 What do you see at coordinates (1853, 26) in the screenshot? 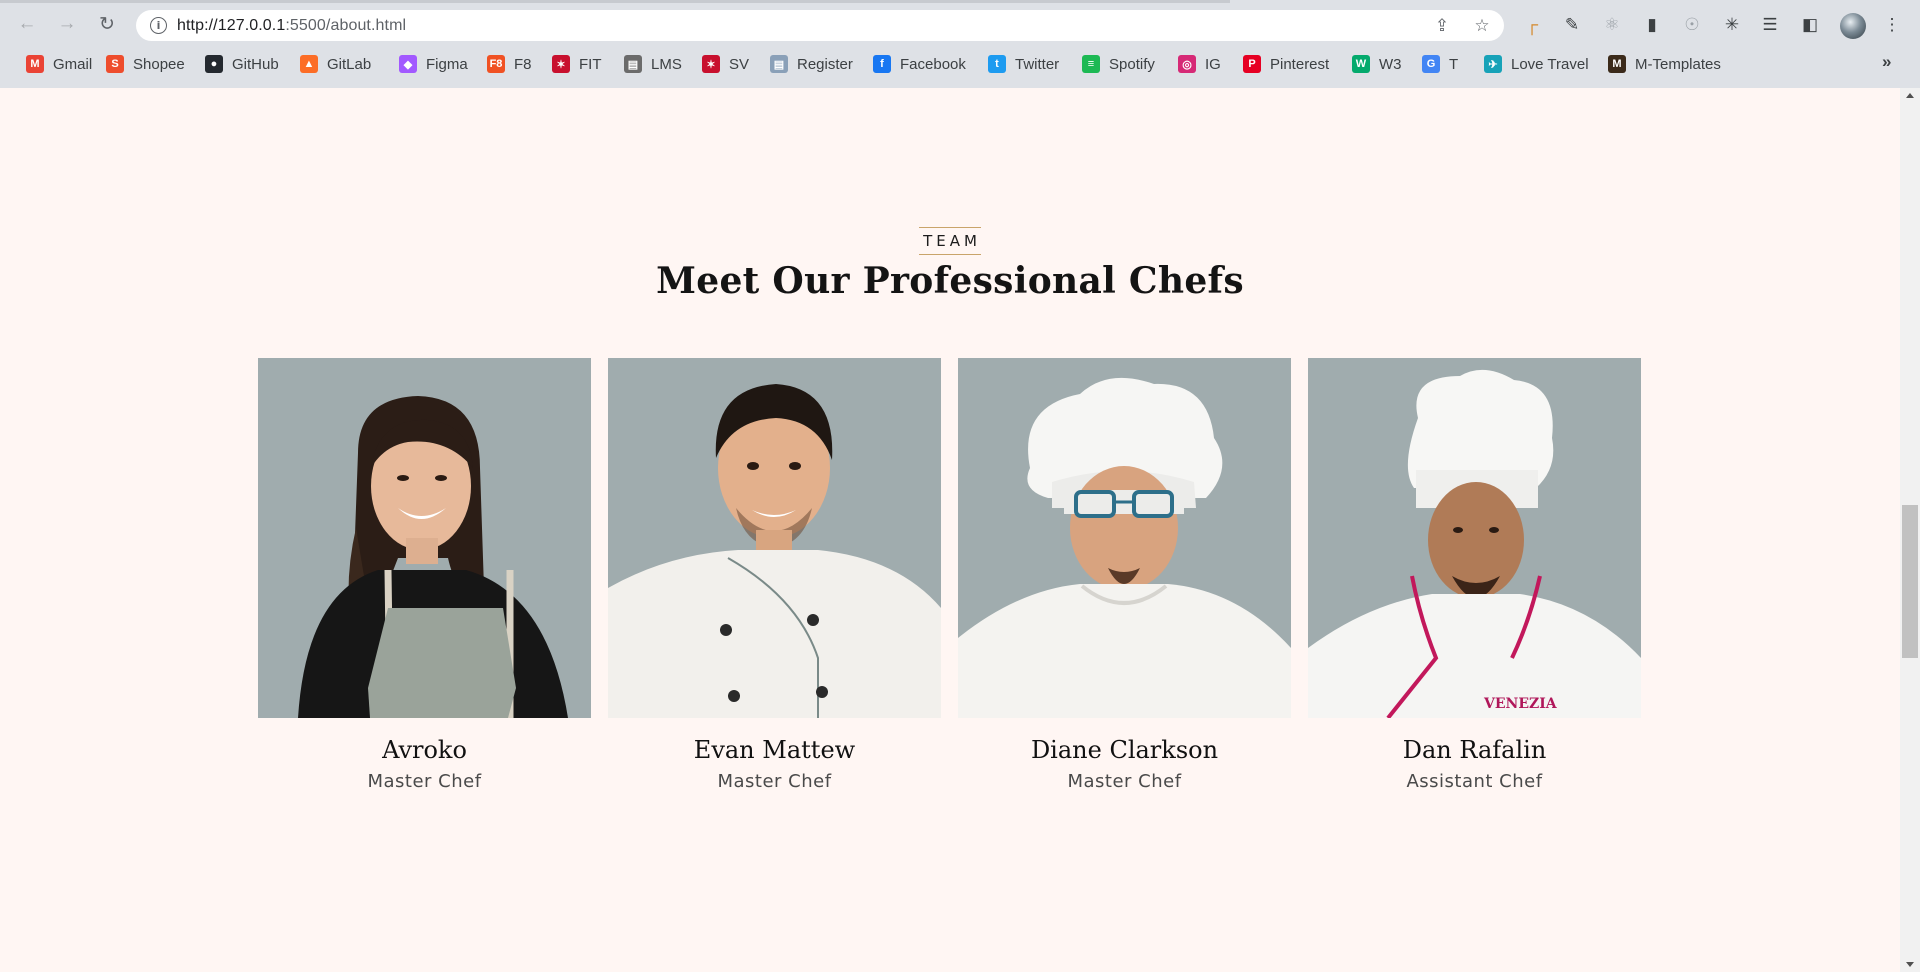
I see `profile-avatar` at bounding box center [1853, 26].